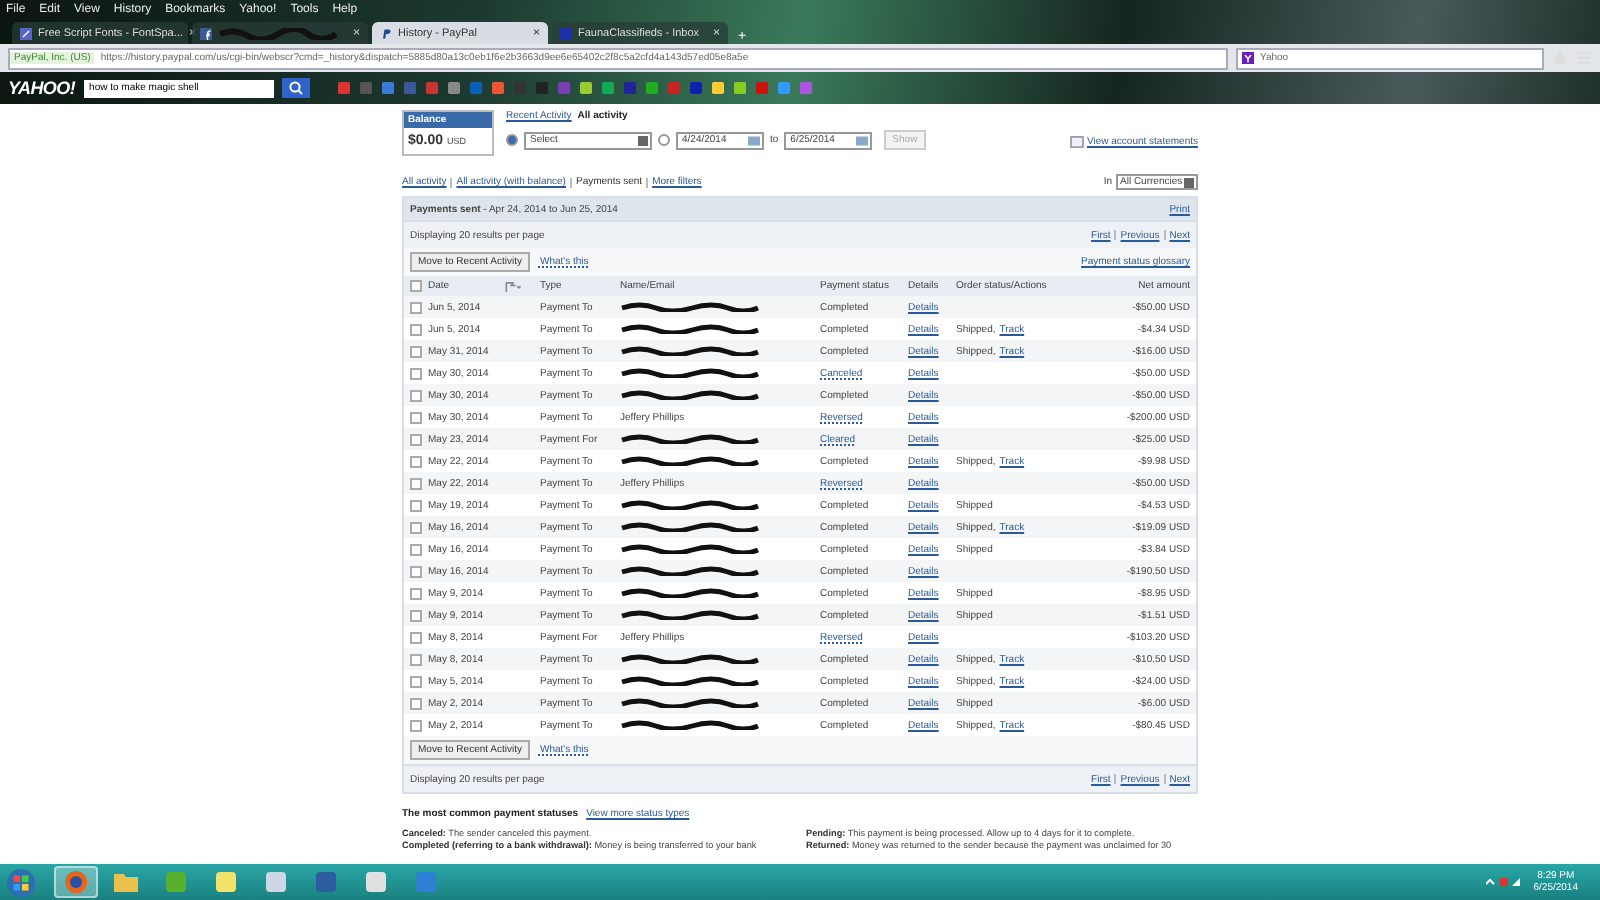  I want to click on pen-icon, so click(26, 33).